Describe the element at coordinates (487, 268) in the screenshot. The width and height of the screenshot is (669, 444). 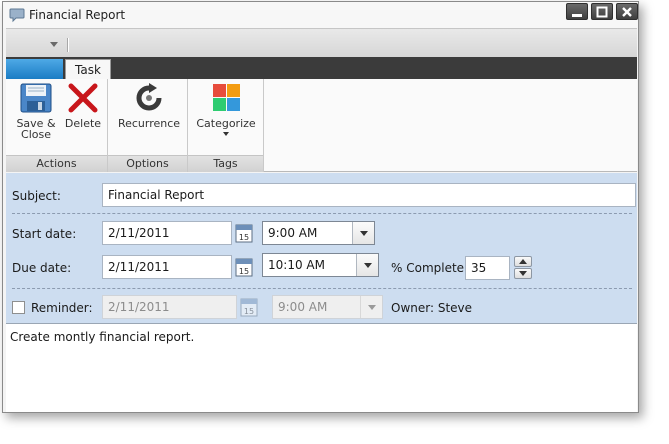
I see `percent-complete-input: 35` at that location.